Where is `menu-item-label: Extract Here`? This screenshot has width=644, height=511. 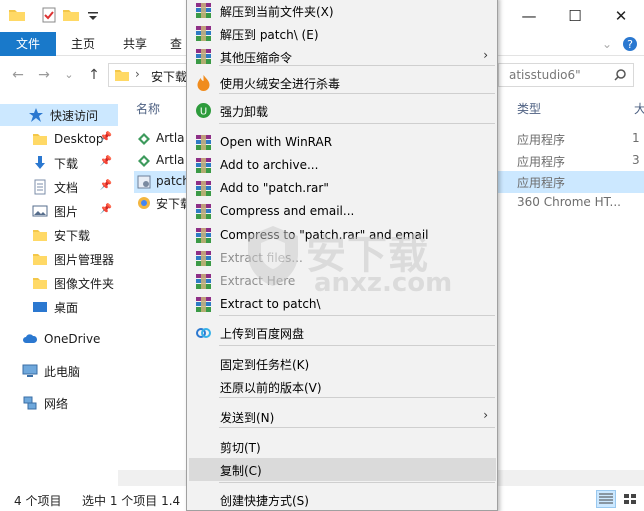 menu-item-label: Extract Here is located at coordinates (258, 281).